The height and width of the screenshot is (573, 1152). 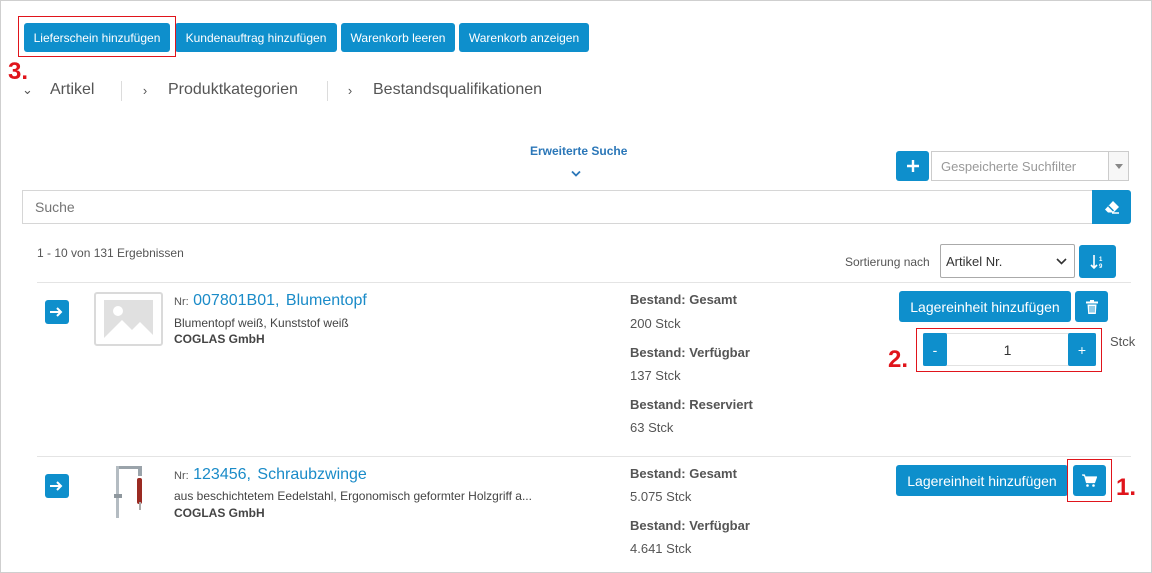 I want to click on tab-articles-label: Artikel, so click(x=72, y=89).